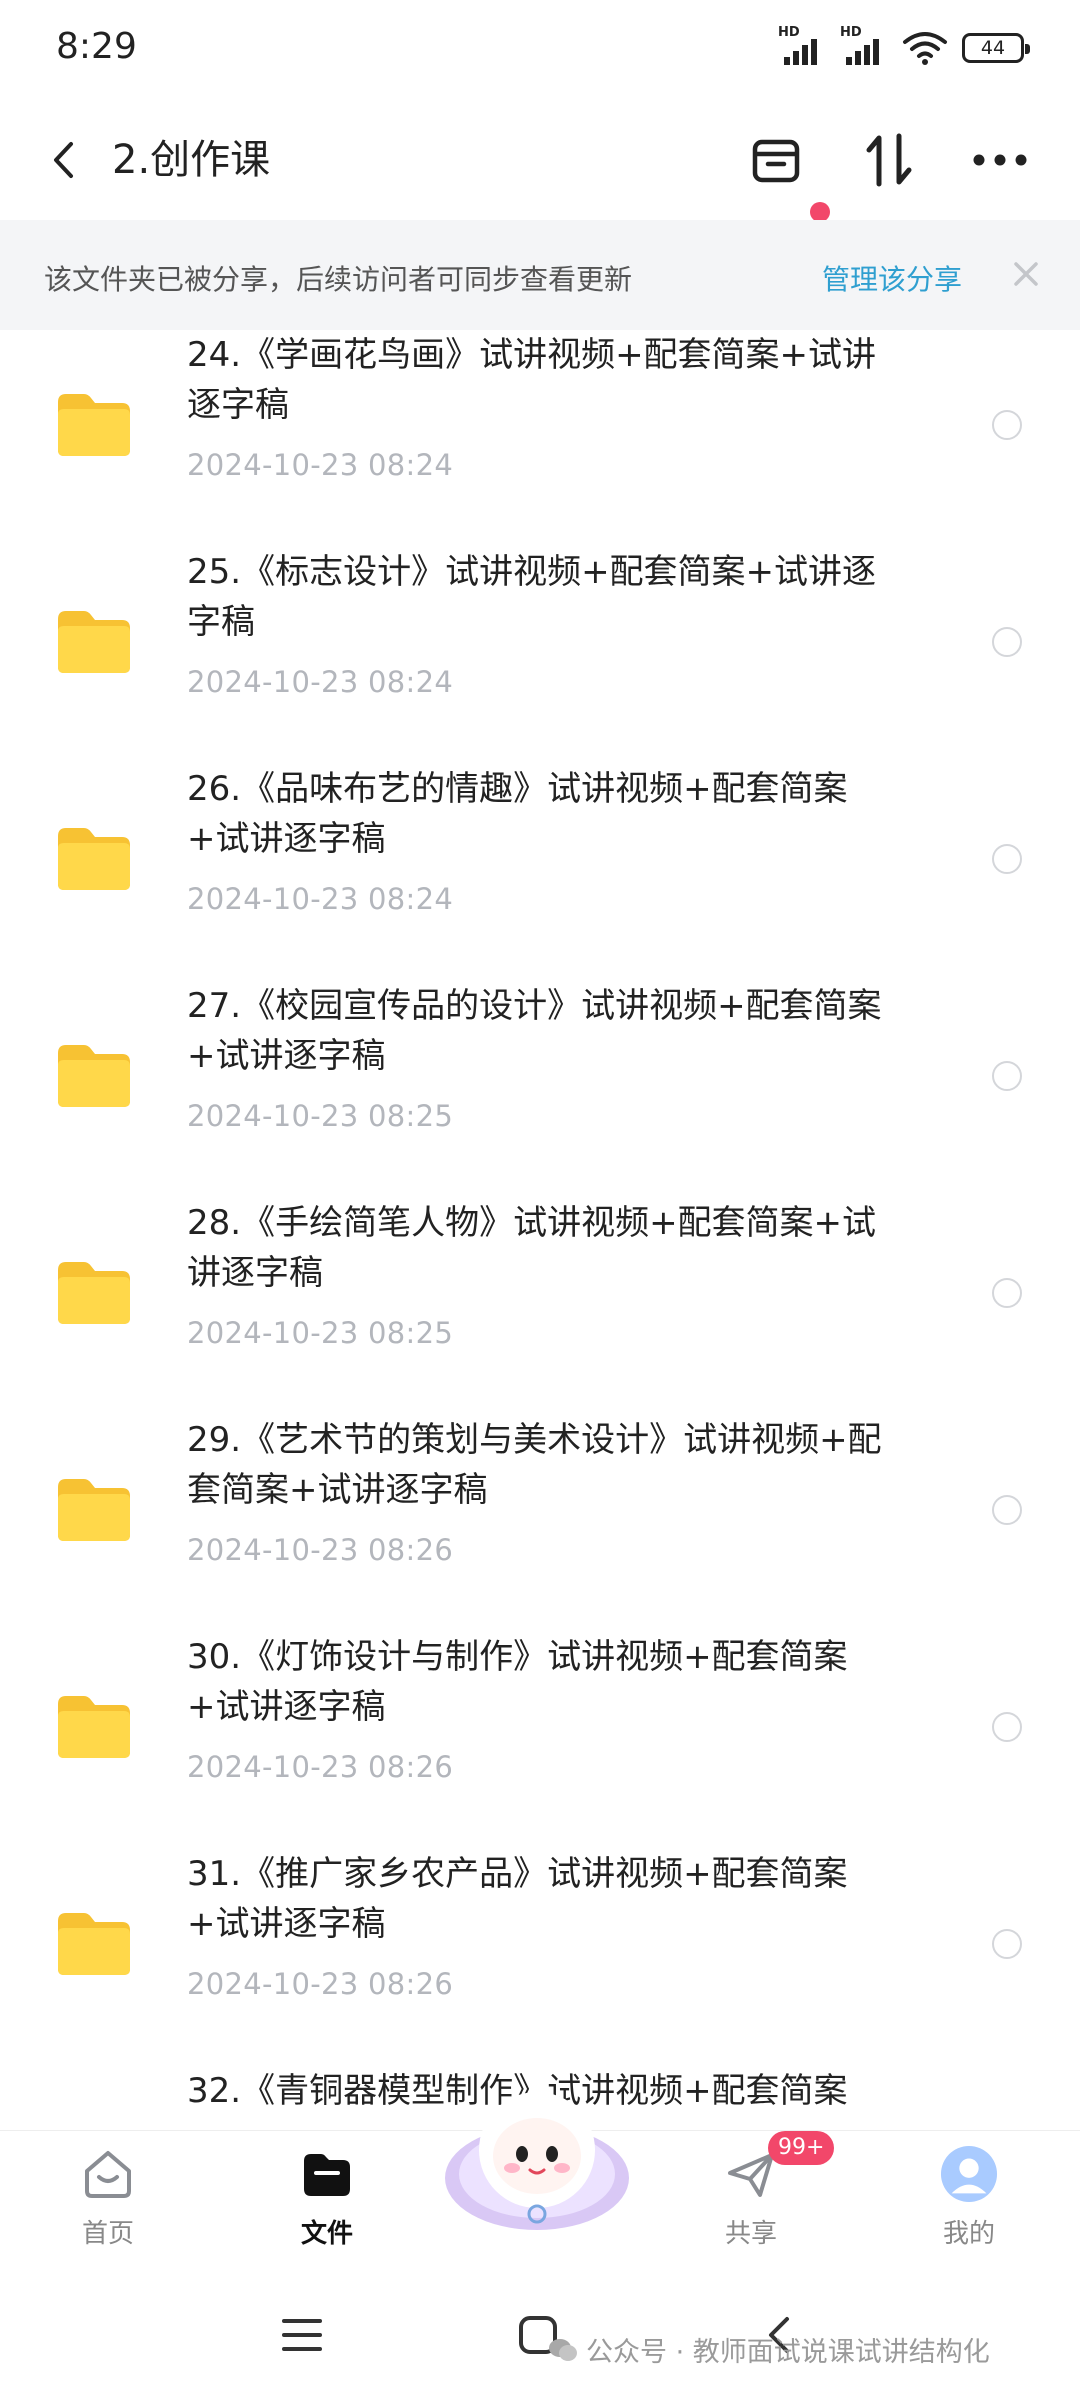 The image size is (1080, 2401). What do you see at coordinates (534, 1006) in the screenshot?
I see `file-name-line-1: 27.《校园宣传品的设计》试讲视频+配套简案` at bounding box center [534, 1006].